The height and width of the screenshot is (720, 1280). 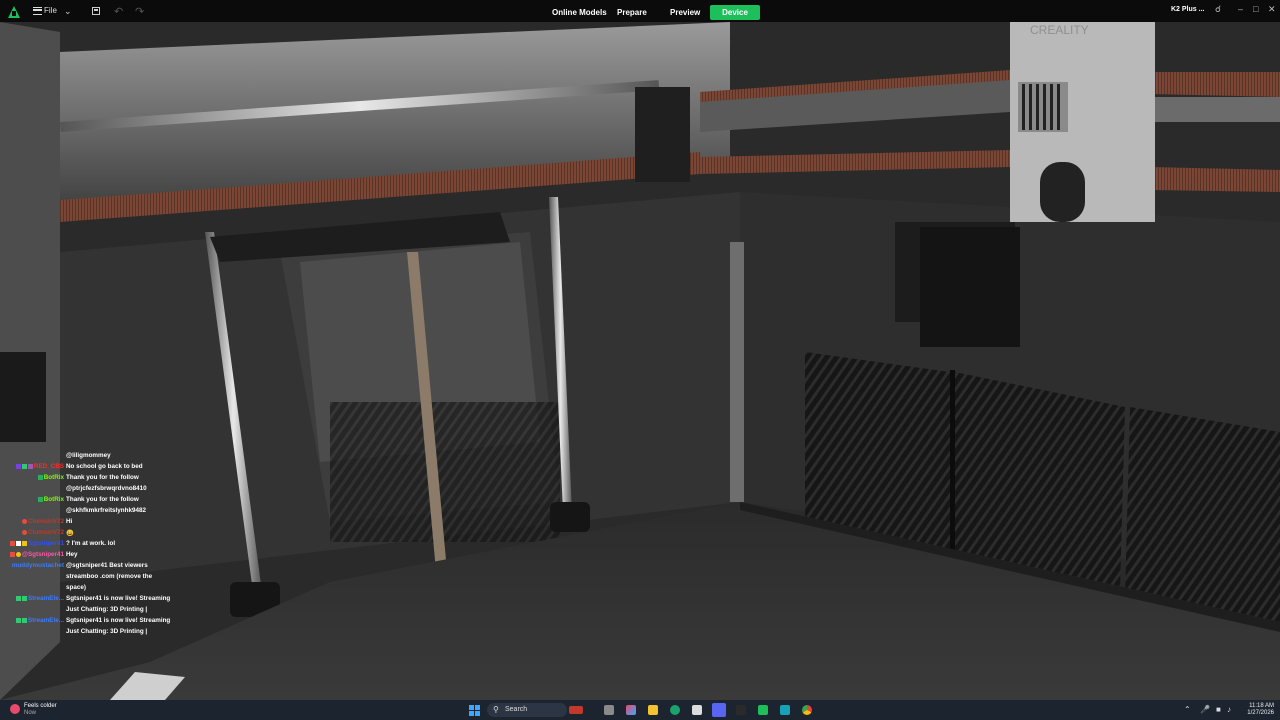 What do you see at coordinates (735, 12) in the screenshot?
I see `tab-device: Device` at bounding box center [735, 12].